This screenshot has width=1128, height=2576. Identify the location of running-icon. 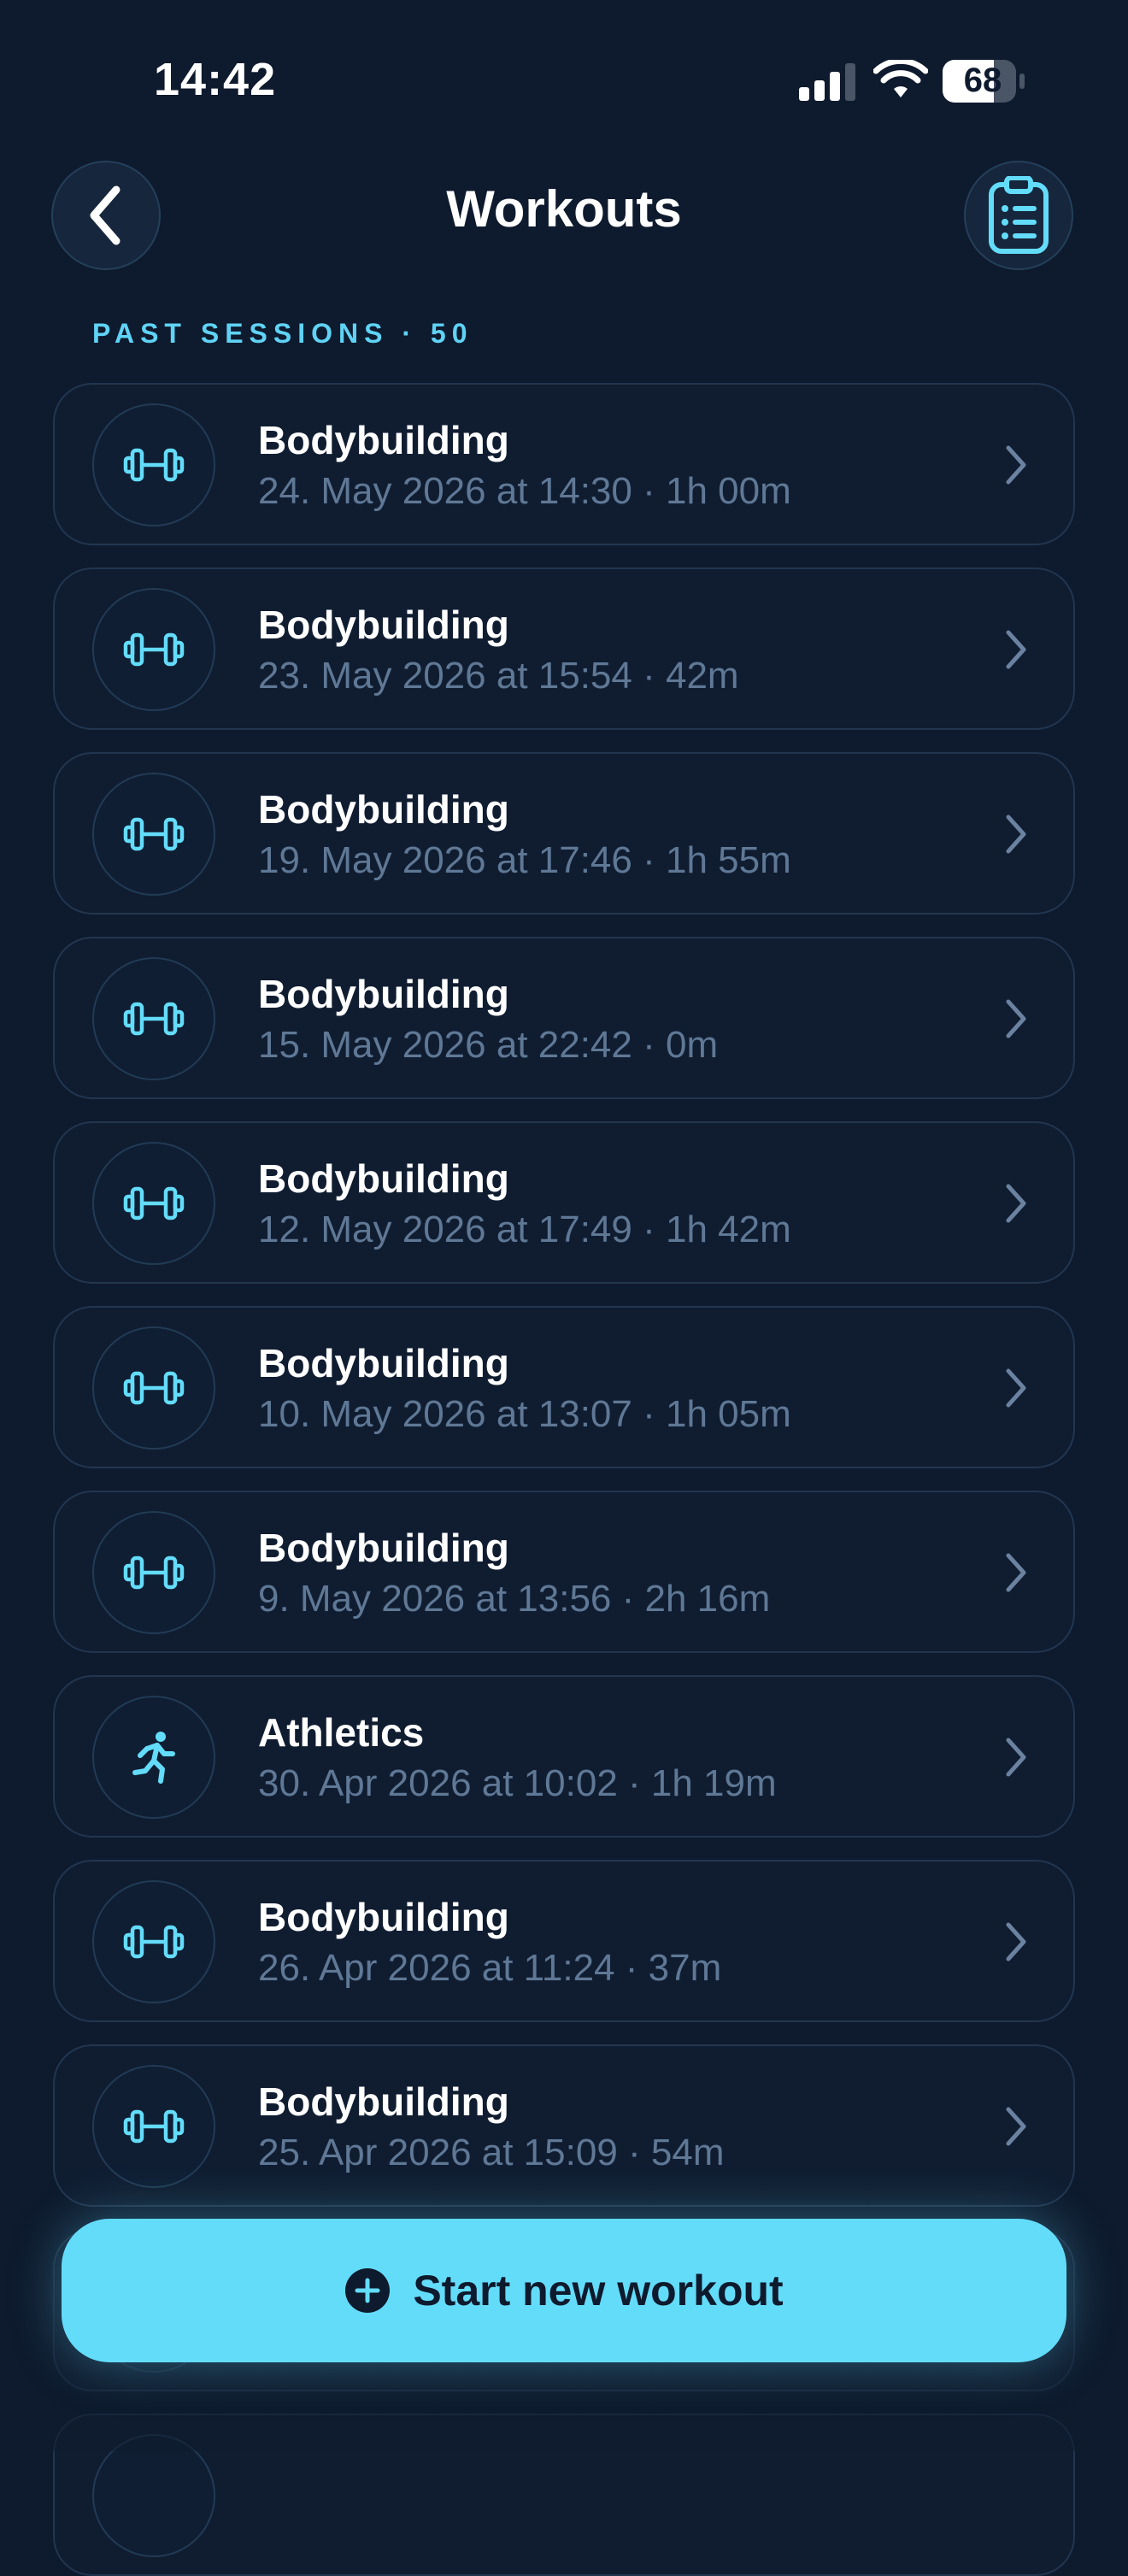
(153, 1757).